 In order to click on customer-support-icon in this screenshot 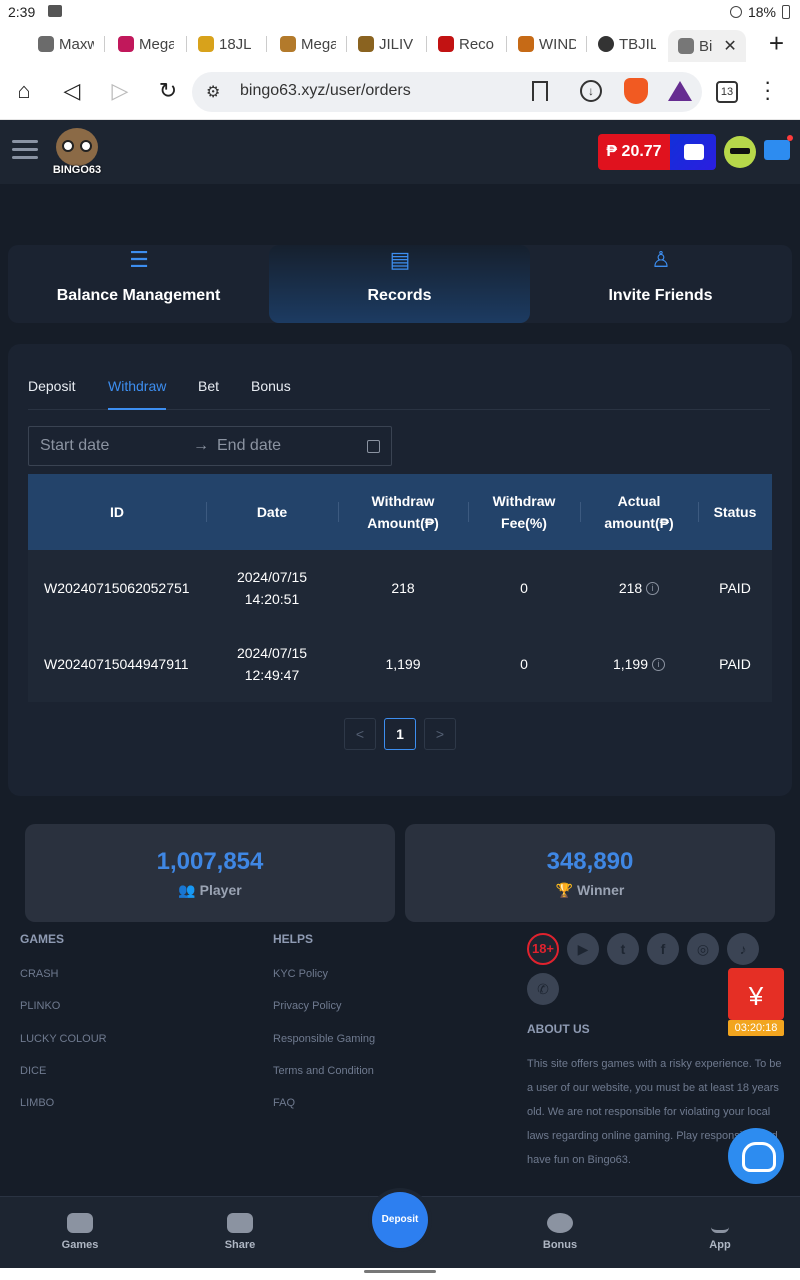, I will do `click(756, 1156)`.